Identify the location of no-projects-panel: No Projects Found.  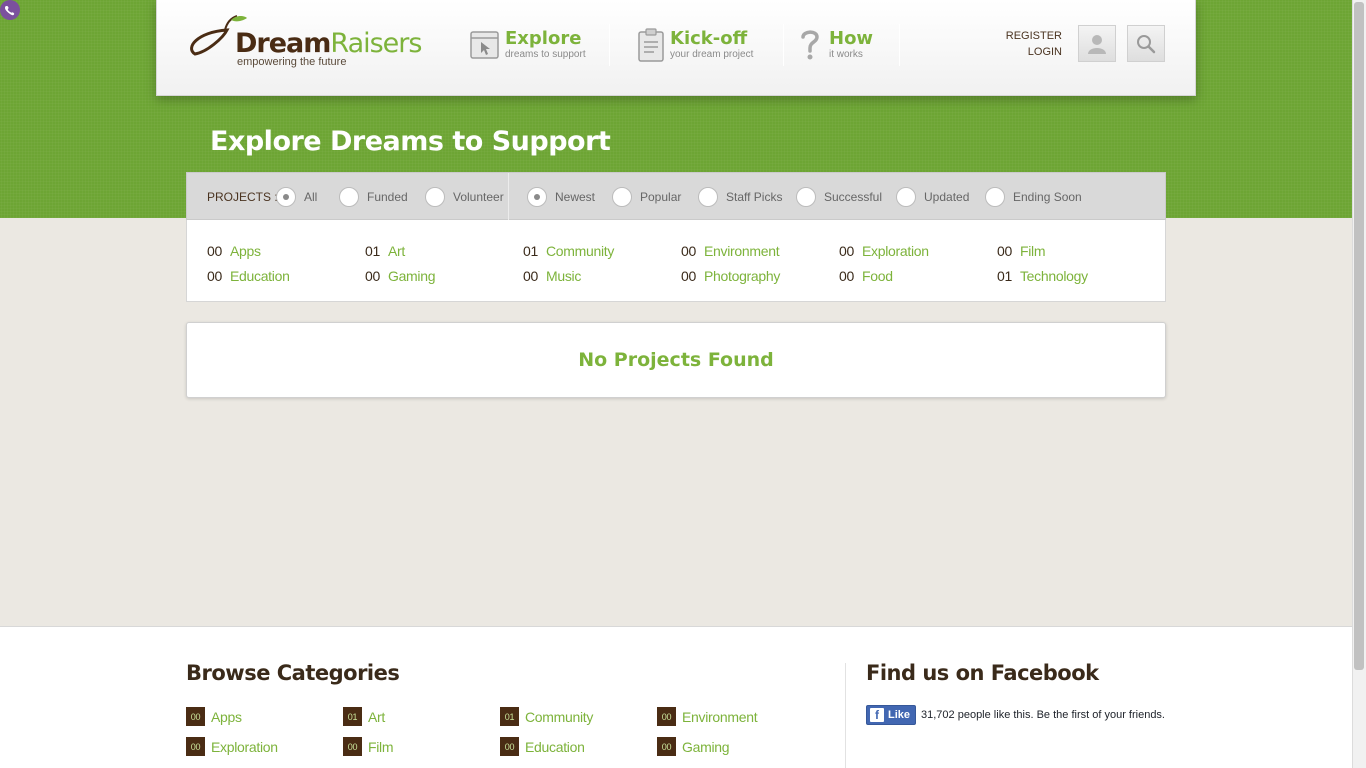
(676, 360).